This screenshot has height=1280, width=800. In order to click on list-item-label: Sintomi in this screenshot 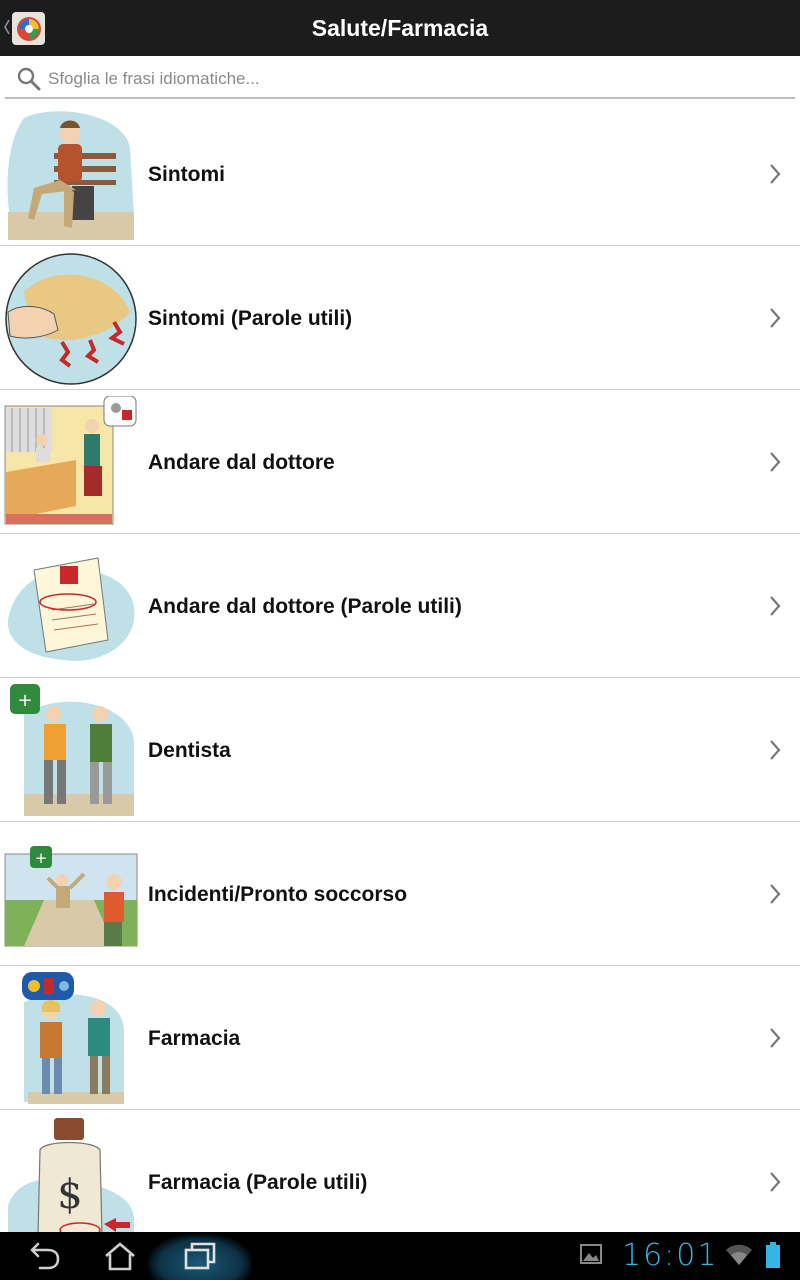, I will do `click(186, 174)`.